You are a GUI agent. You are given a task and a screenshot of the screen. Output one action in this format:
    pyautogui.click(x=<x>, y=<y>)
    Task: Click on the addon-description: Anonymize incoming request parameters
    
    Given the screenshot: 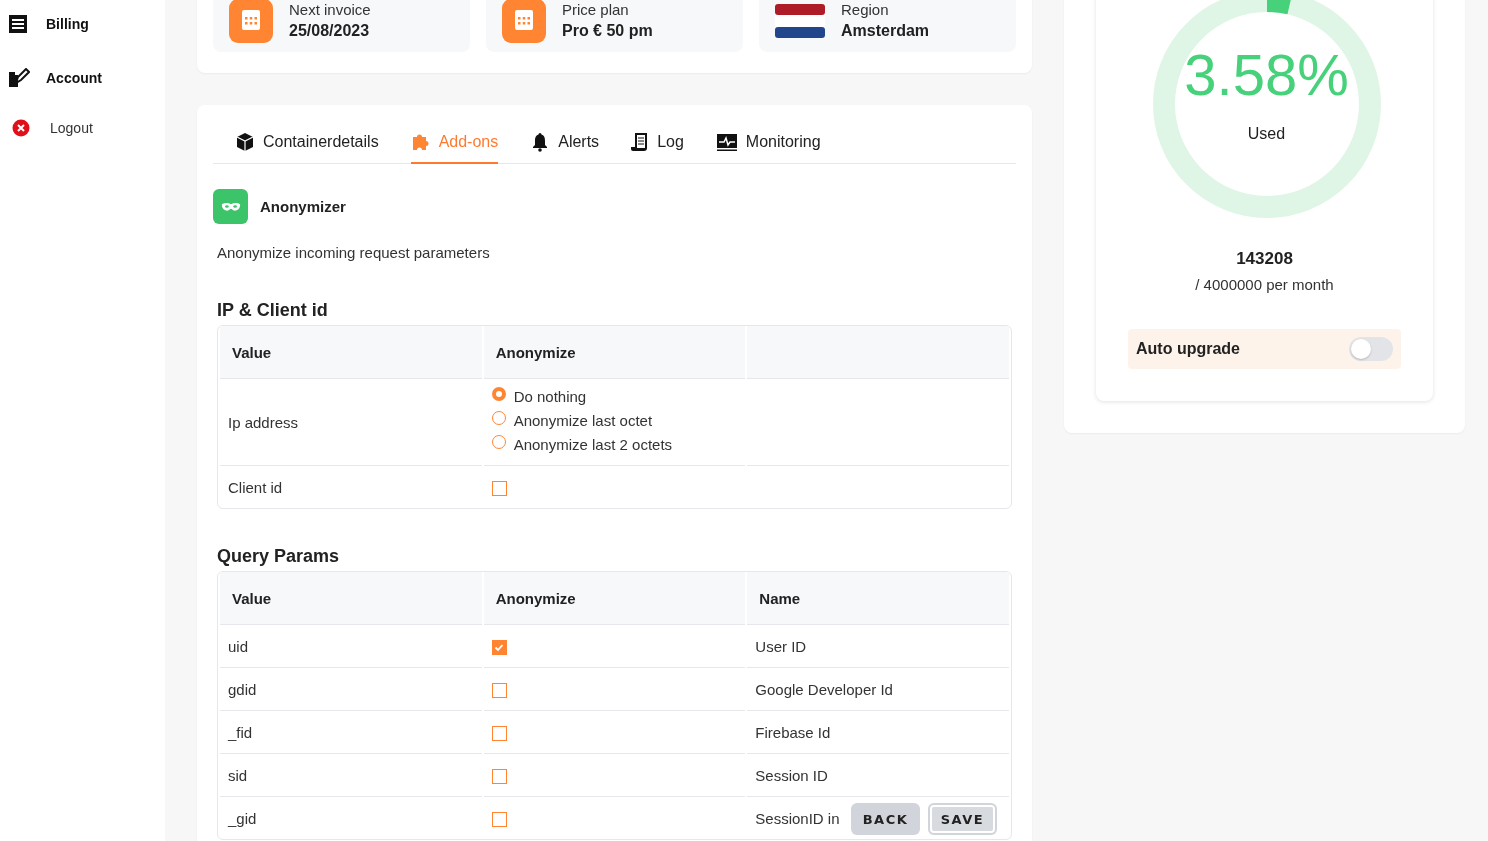 What is the action you would take?
    pyautogui.click(x=354, y=253)
    